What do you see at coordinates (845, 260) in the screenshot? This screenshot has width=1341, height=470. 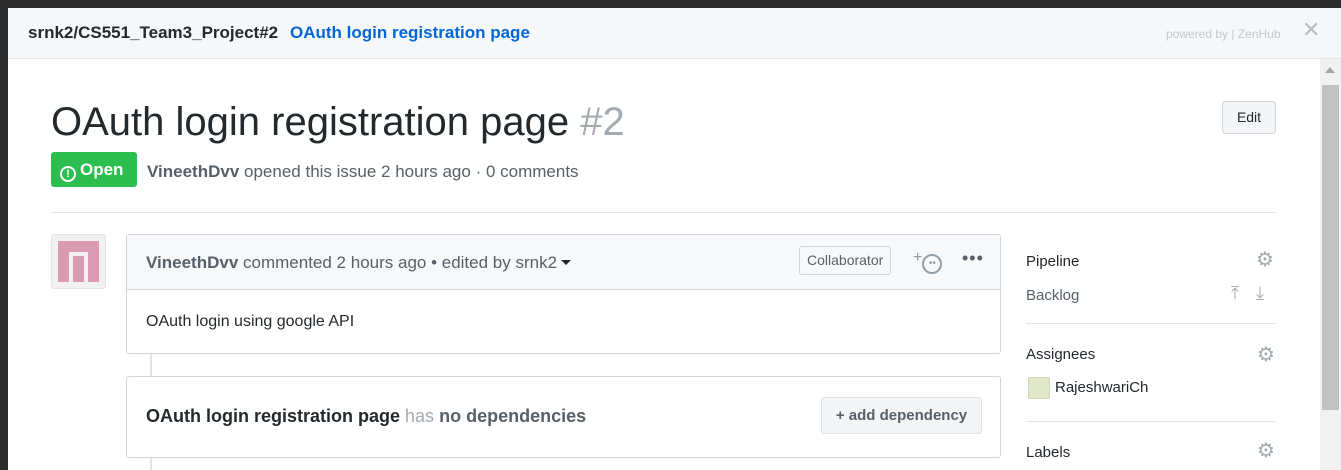 I see `collaborator-badge: Collaborator` at bounding box center [845, 260].